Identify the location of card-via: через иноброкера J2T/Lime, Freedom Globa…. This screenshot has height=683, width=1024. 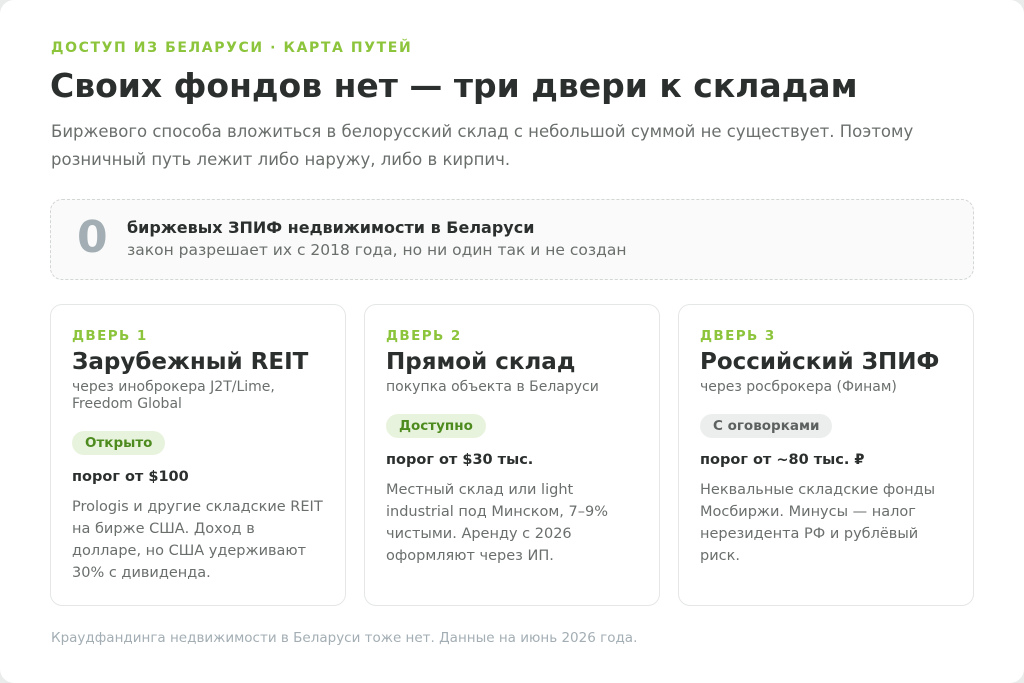
(173, 395).